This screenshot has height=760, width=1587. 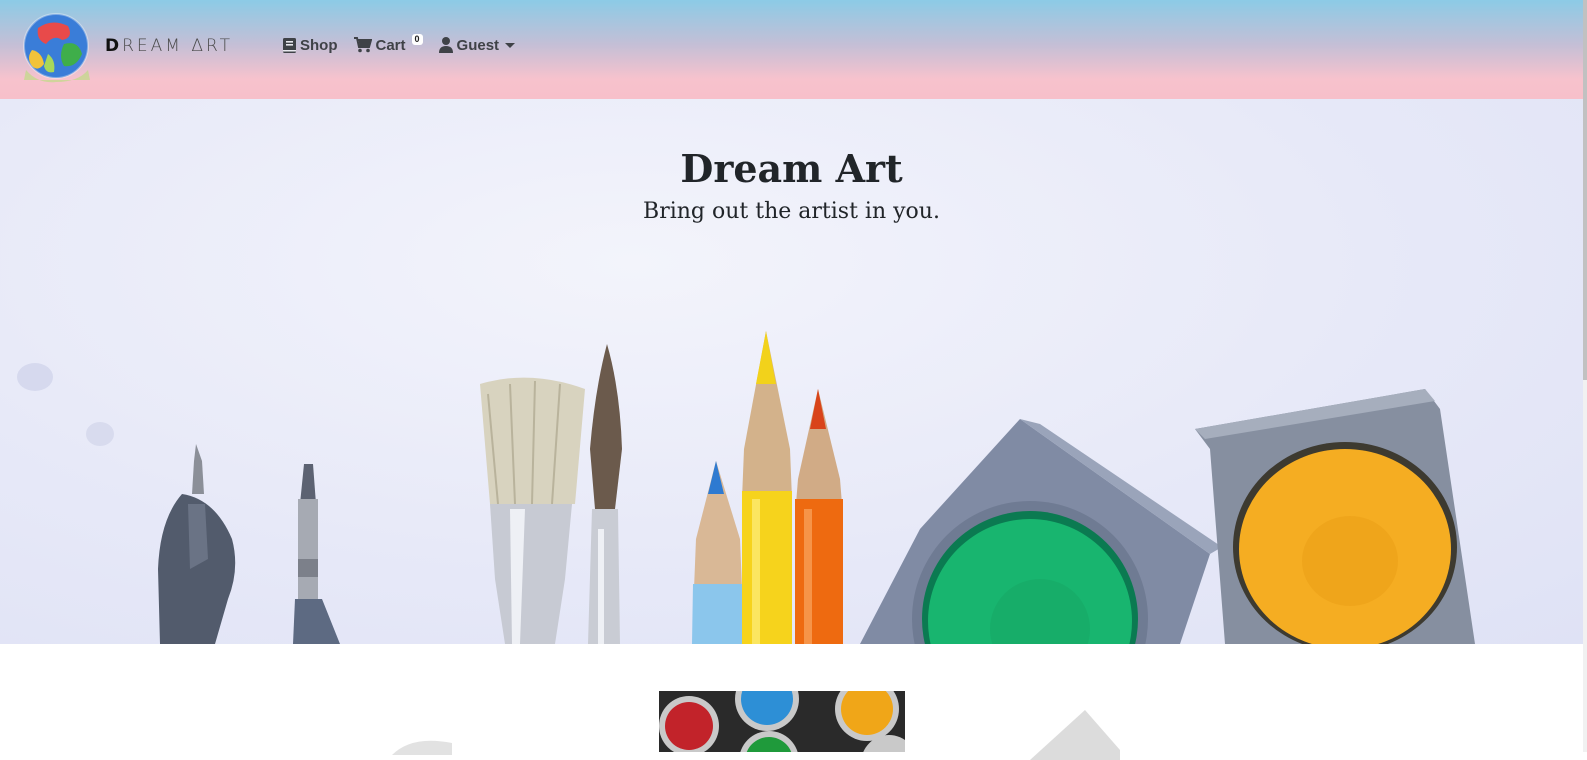 I want to click on nav-shop-label: Shop, so click(x=319, y=45).